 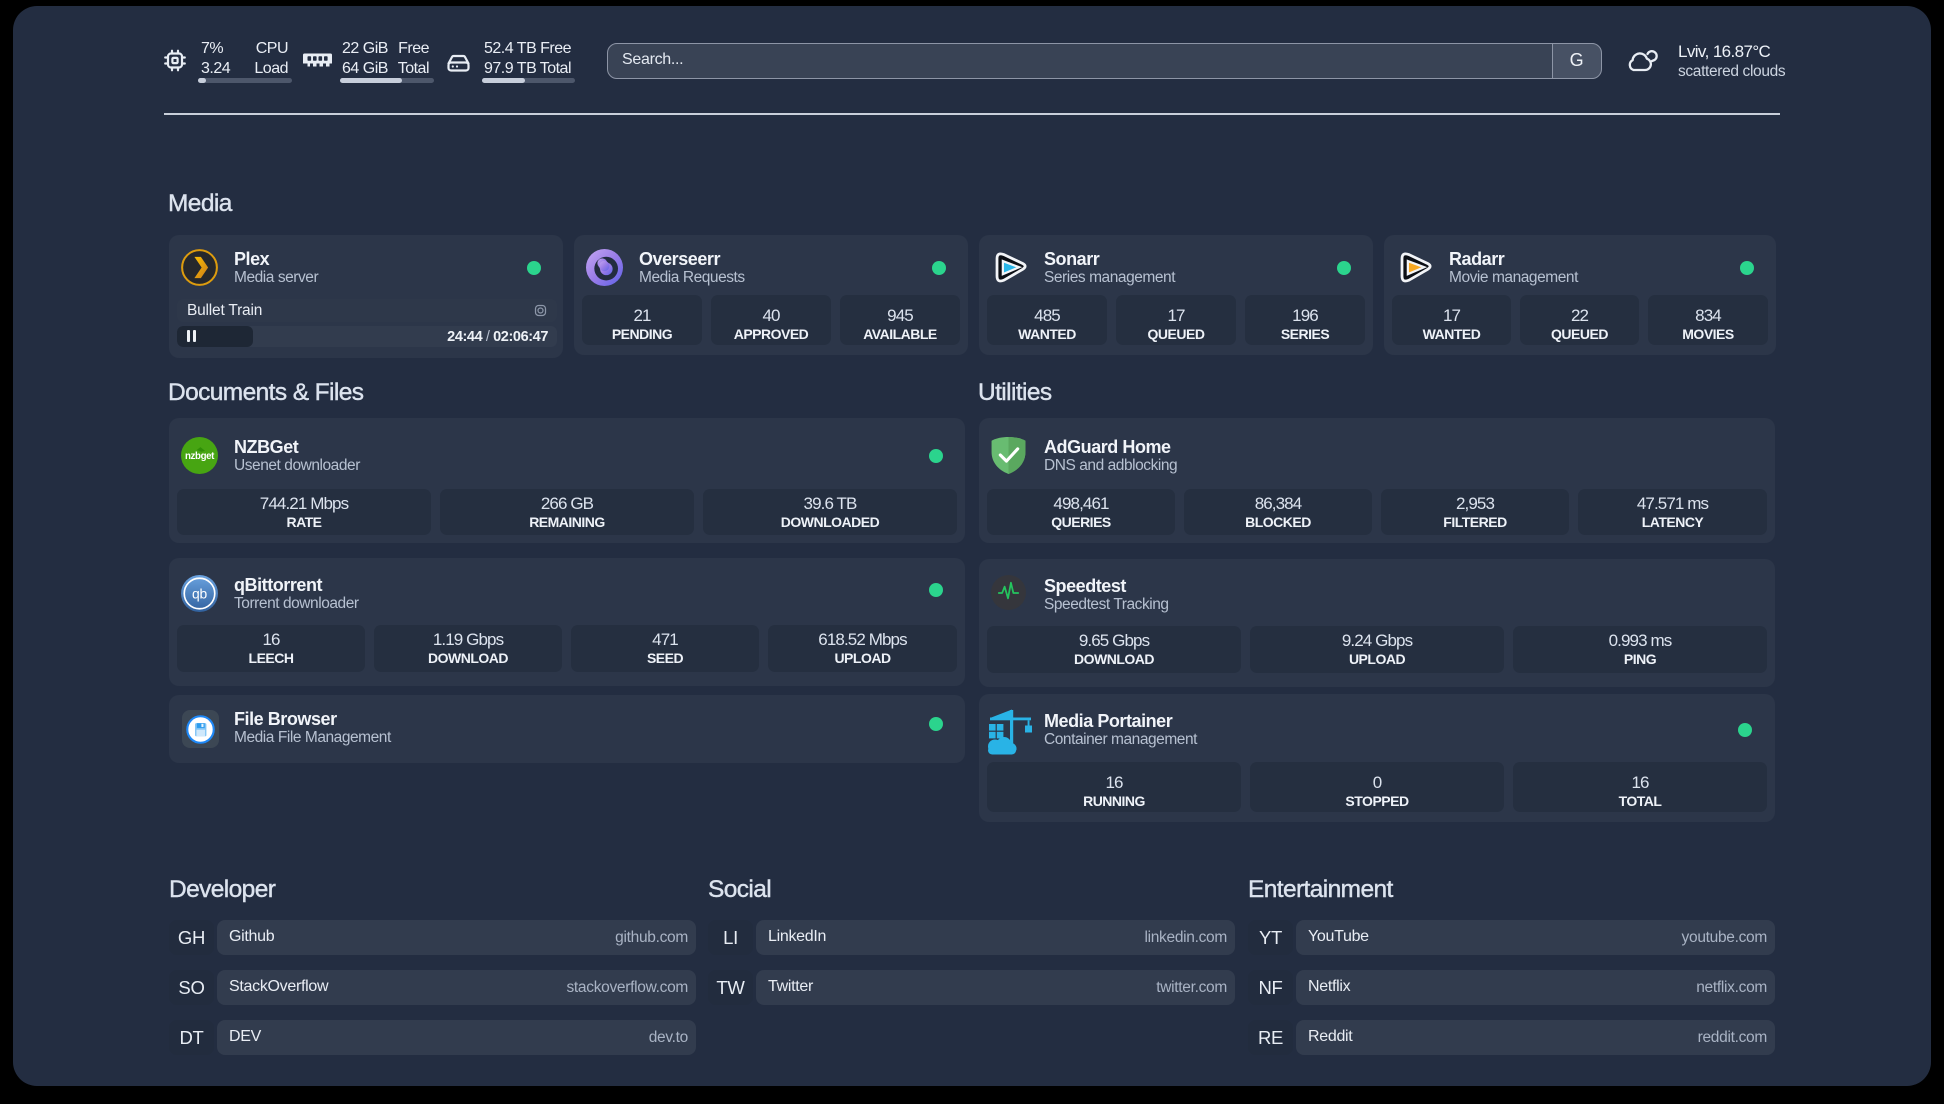 I want to click on svg-text: qb, so click(x=200, y=594).